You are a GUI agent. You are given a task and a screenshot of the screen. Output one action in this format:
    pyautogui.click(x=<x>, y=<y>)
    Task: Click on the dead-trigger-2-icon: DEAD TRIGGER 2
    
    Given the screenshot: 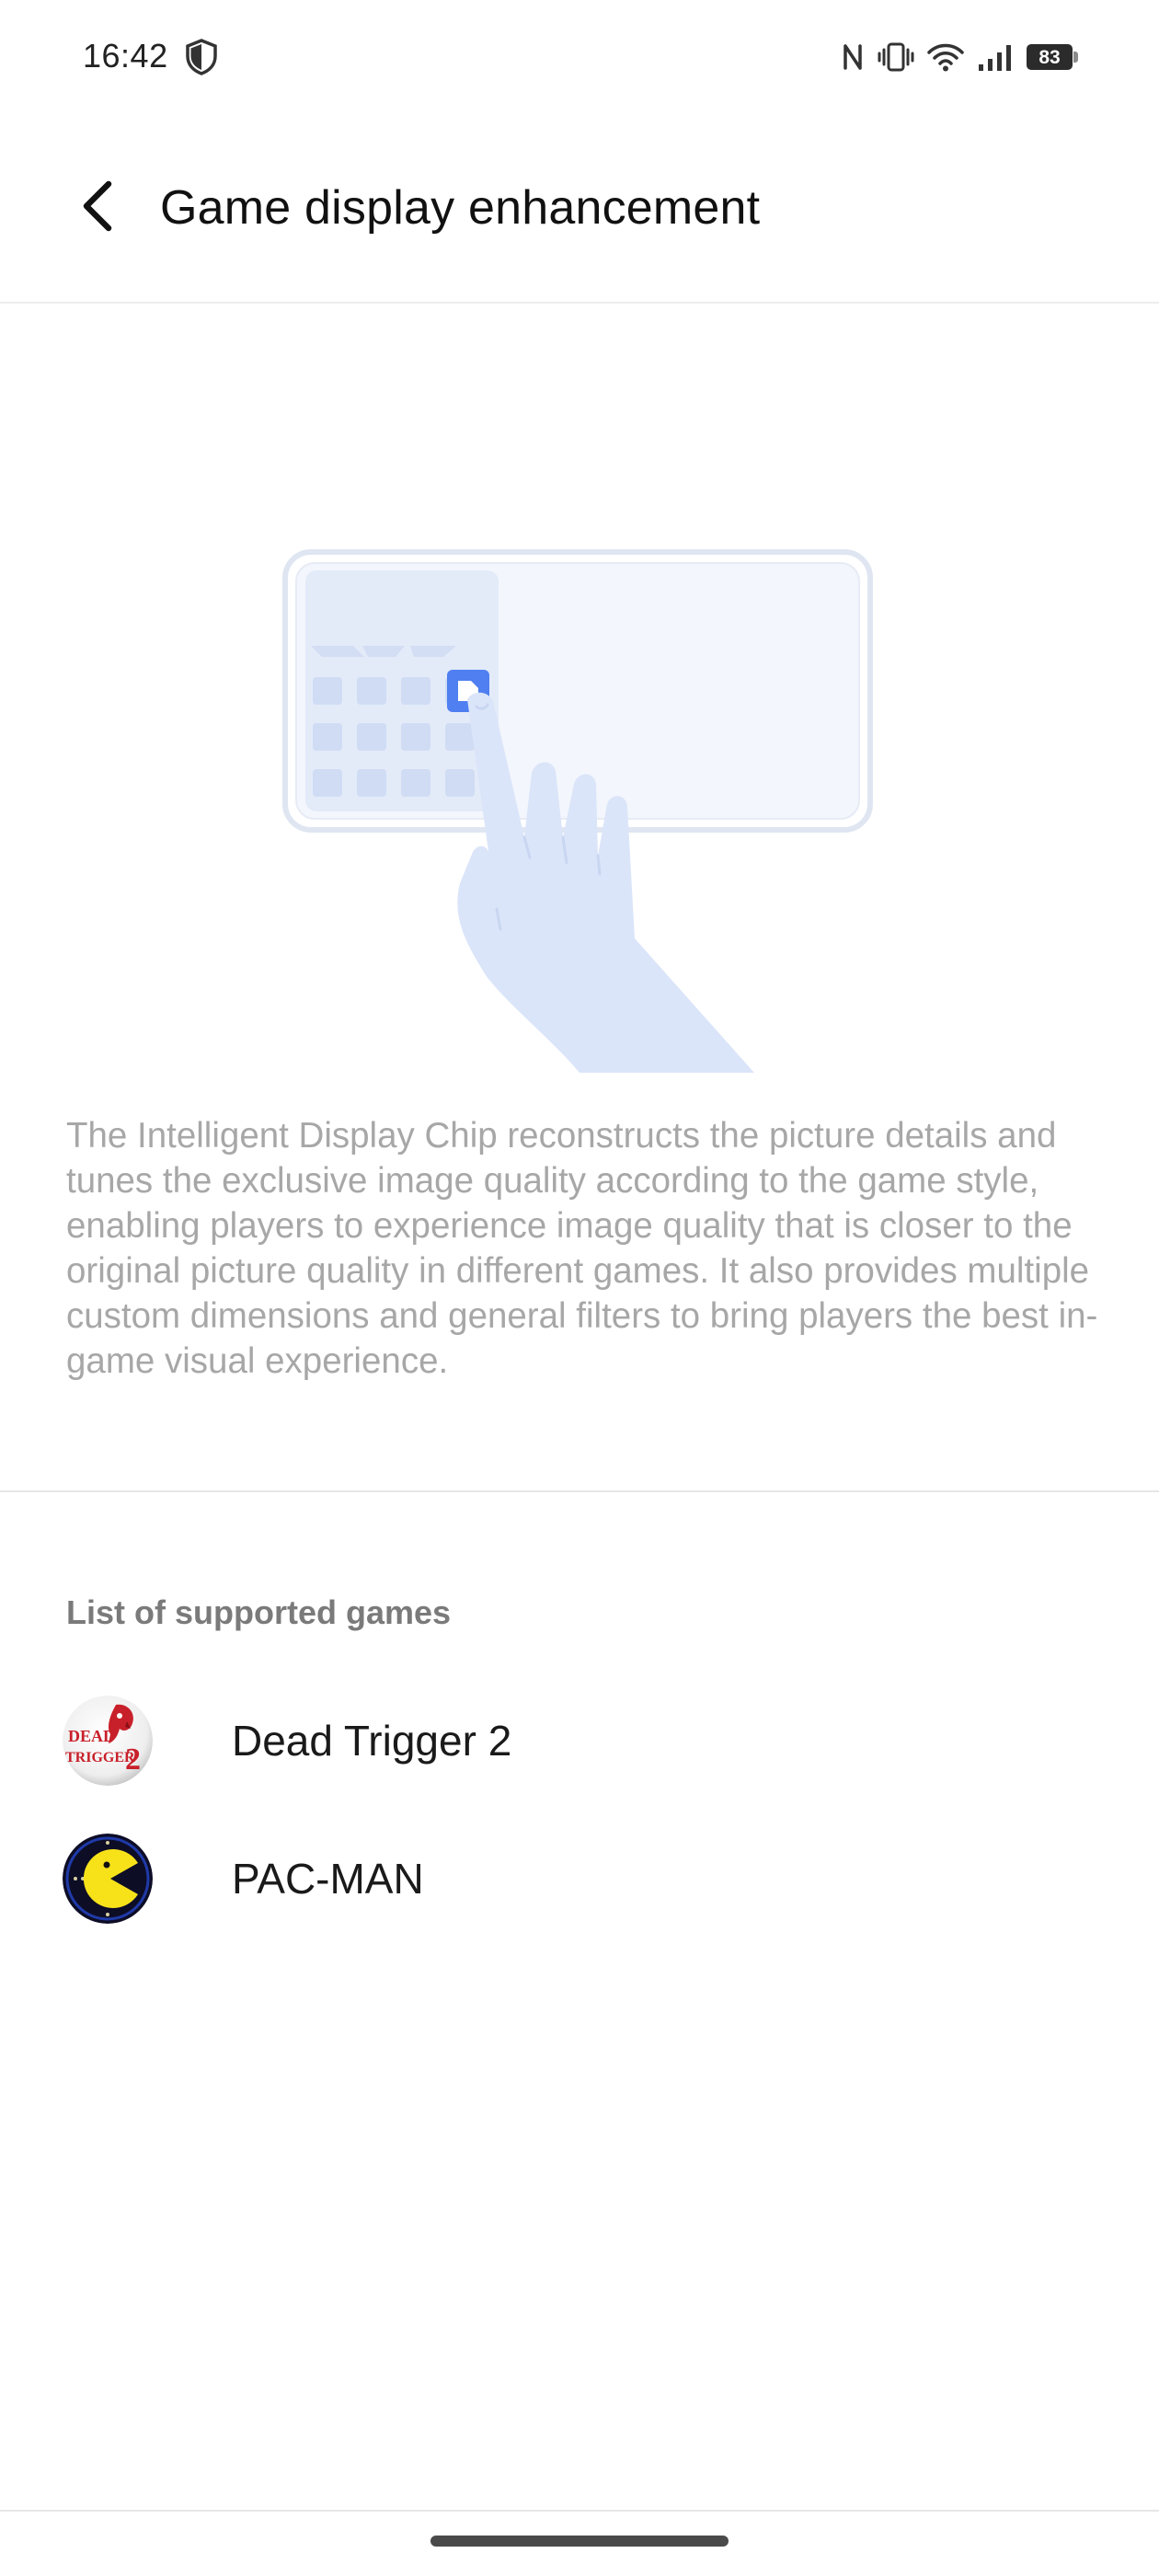 What is the action you would take?
    pyautogui.click(x=108, y=1741)
    